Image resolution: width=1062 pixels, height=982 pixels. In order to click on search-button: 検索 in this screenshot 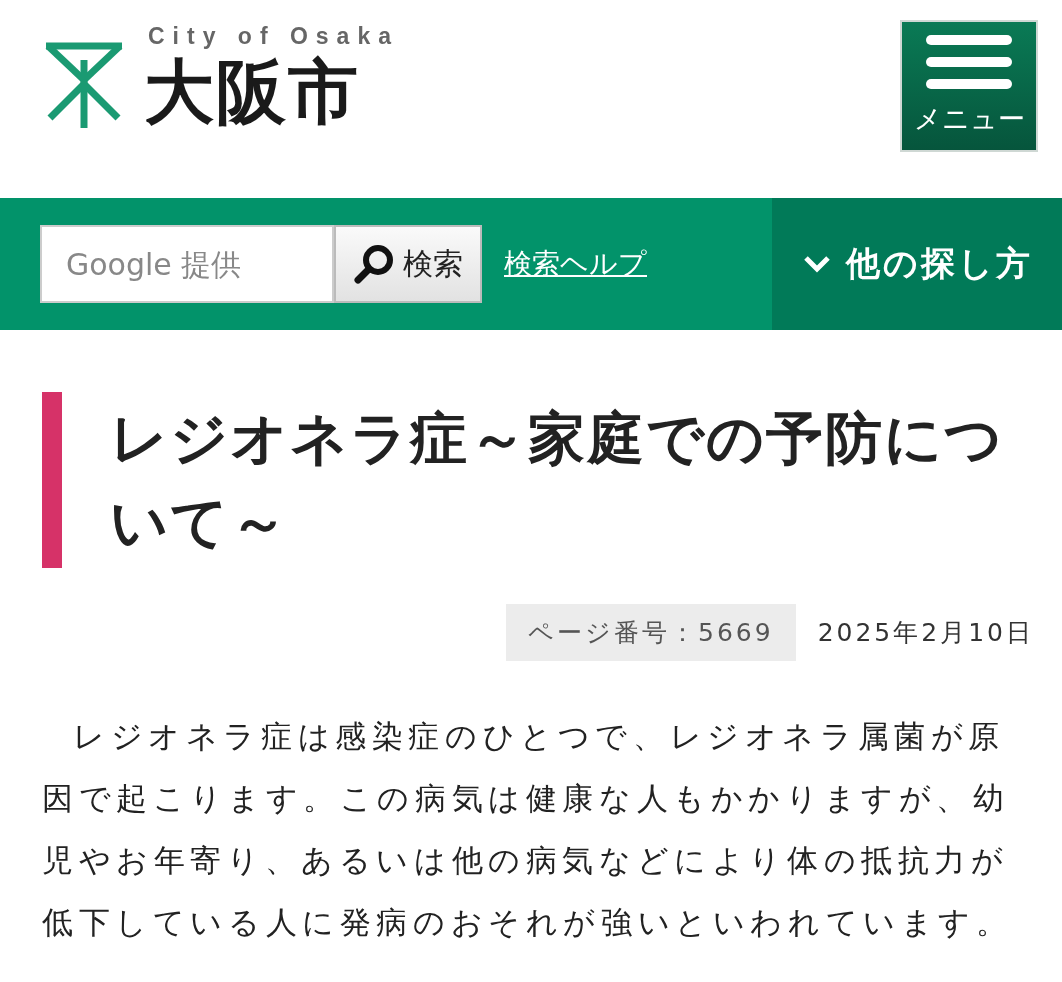, I will do `click(408, 264)`.